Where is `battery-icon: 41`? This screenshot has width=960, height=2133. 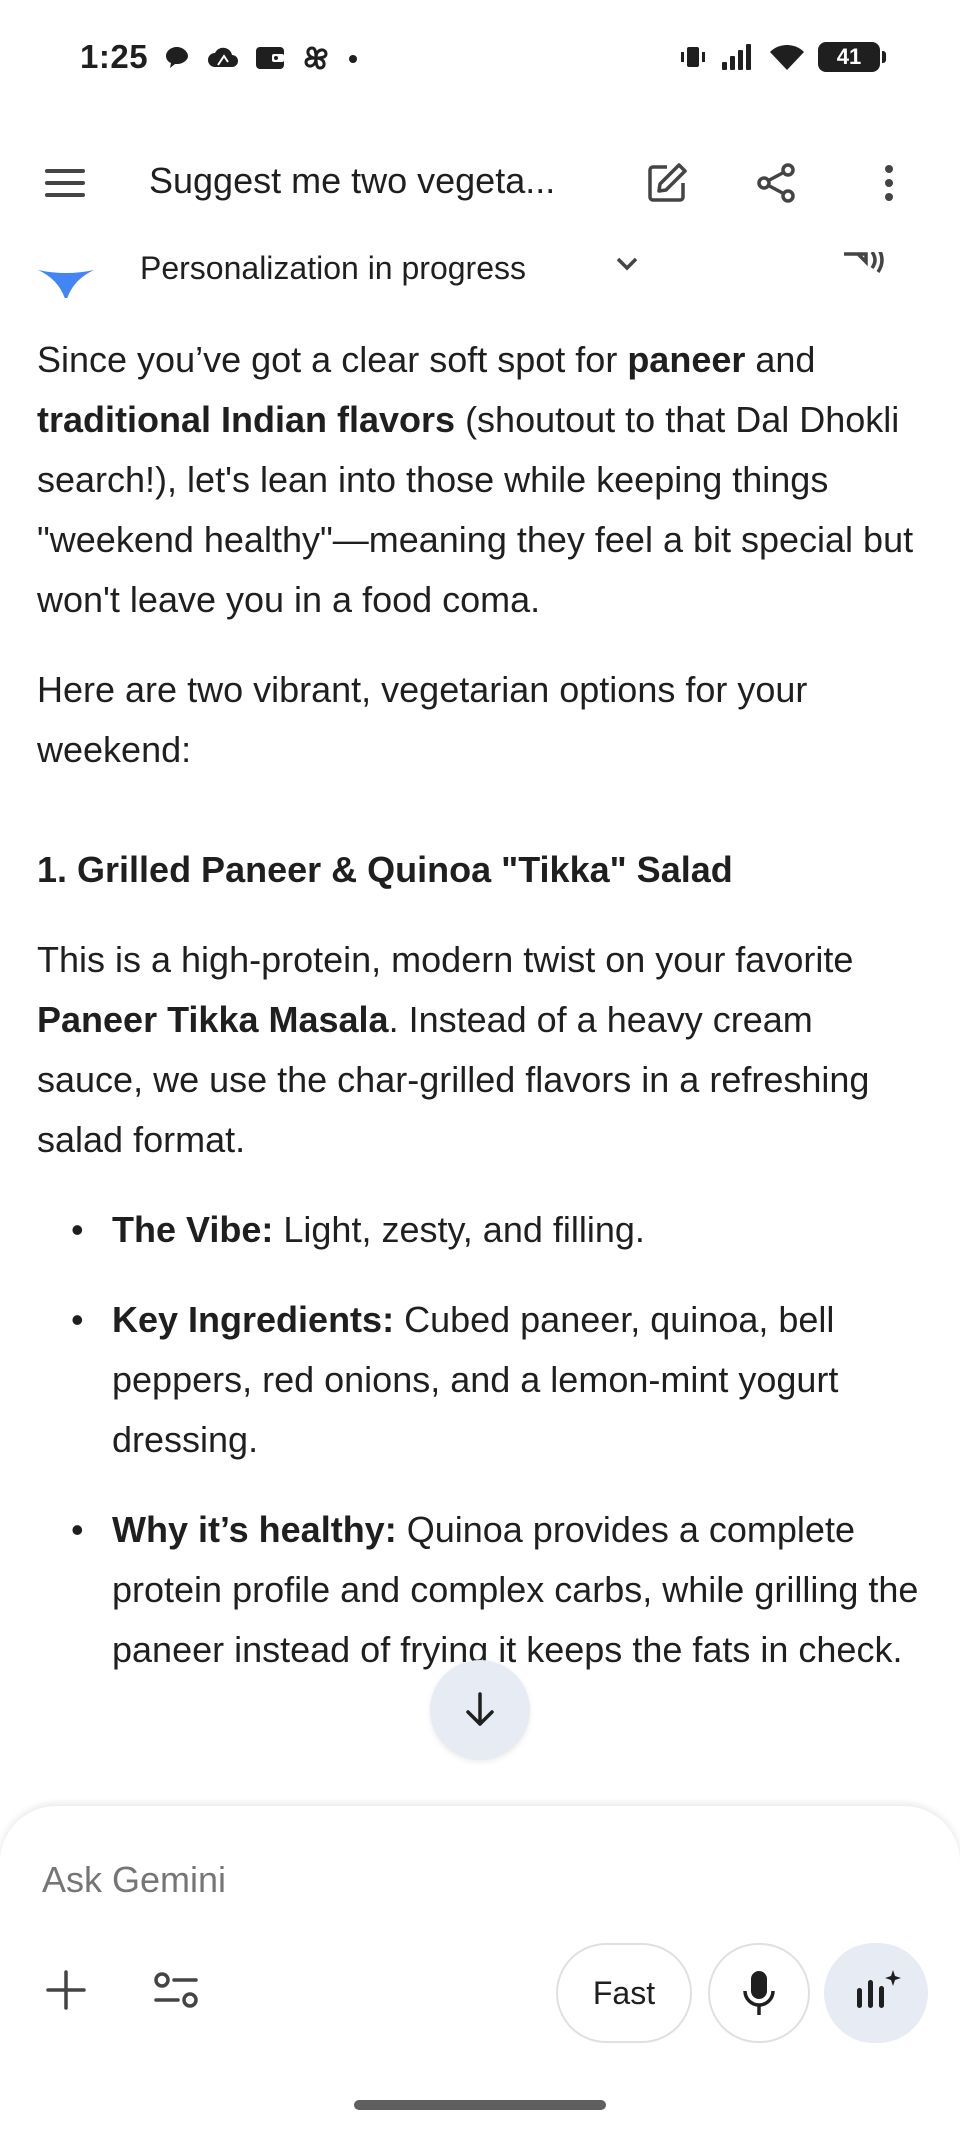
battery-icon: 41 is located at coordinates (852, 57).